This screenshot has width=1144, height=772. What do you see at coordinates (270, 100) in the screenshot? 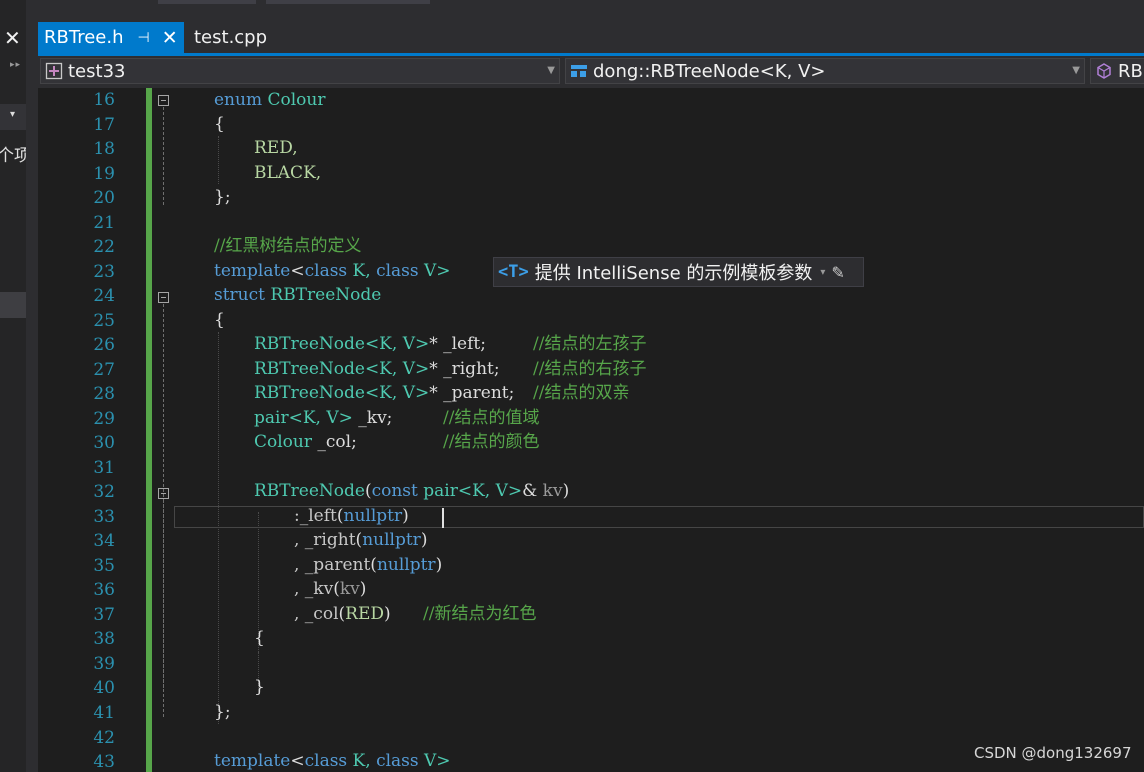
I see `code-line-16: enum Colour` at bounding box center [270, 100].